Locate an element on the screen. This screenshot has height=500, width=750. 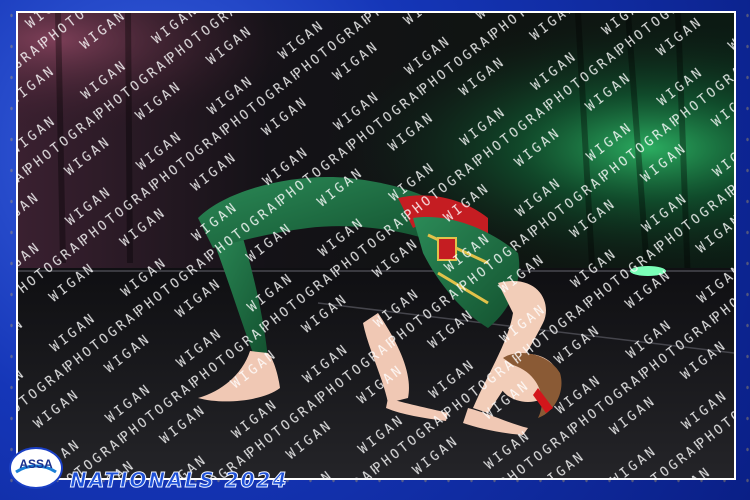
assa-logo: ASSA is located at coordinates (36, 468).